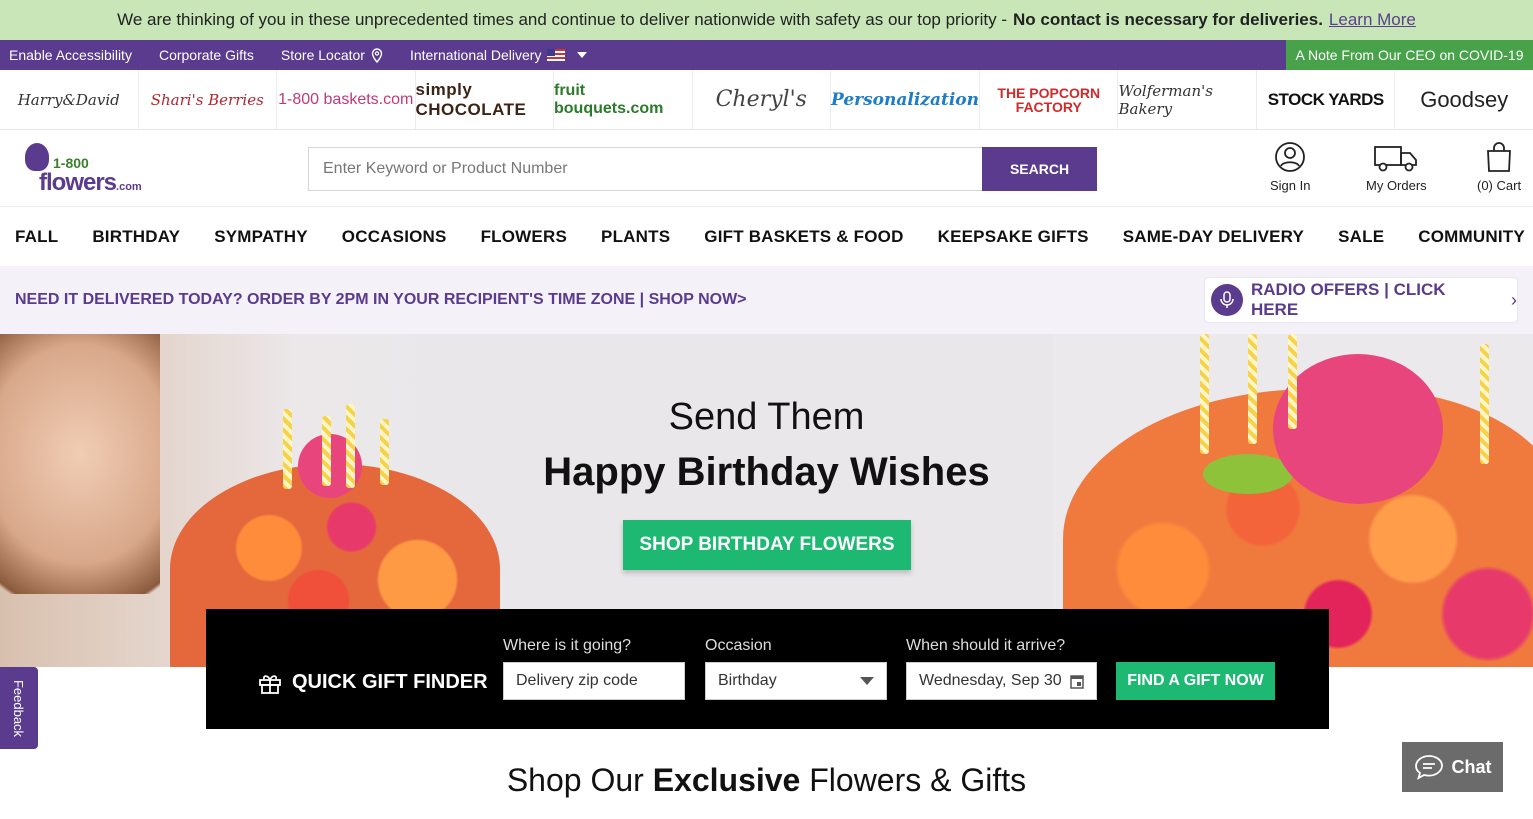  What do you see at coordinates (747, 680) in the screenshot?
I see `occasion-value: Birthday` at bounding box center [747, 680].